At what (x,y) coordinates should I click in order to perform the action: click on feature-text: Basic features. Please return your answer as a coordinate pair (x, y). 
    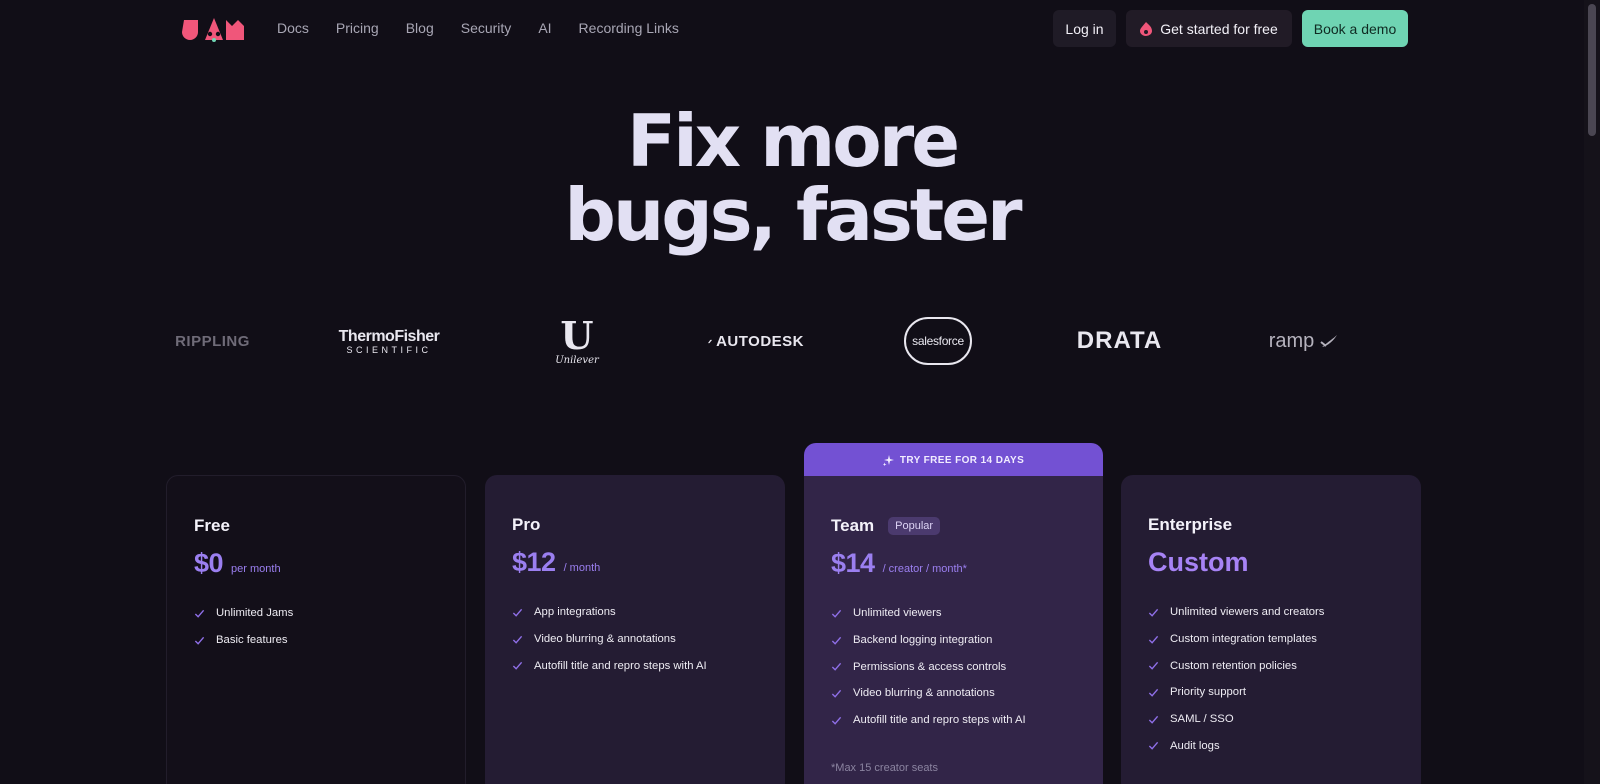
    Looking at the image, I should click on (252, 640).